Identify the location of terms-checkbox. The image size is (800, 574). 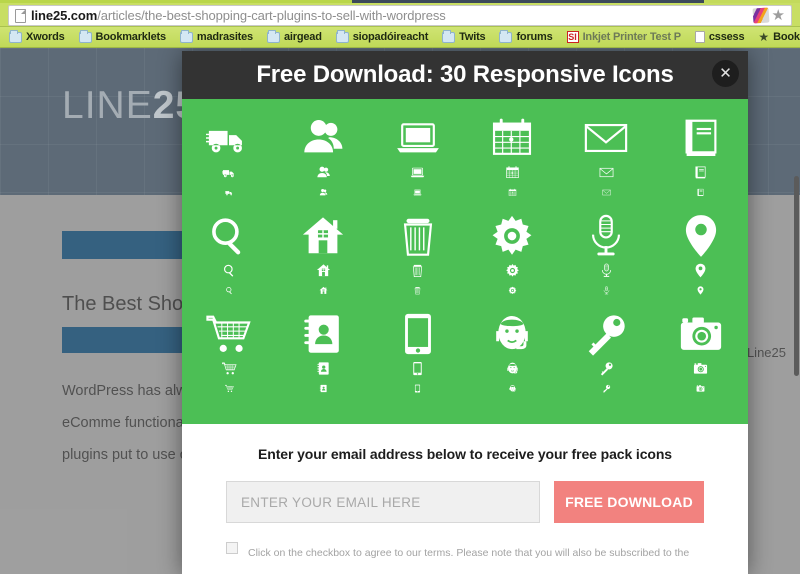
(232, 548).